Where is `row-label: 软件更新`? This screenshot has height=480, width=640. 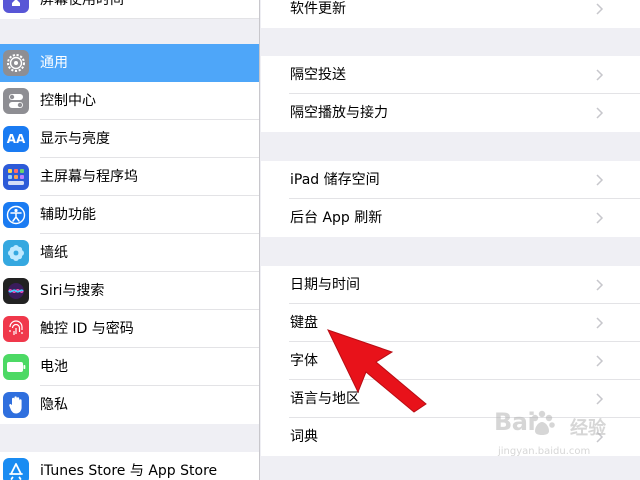
row-label: 软件更新 is located at coordinates (318, 9).